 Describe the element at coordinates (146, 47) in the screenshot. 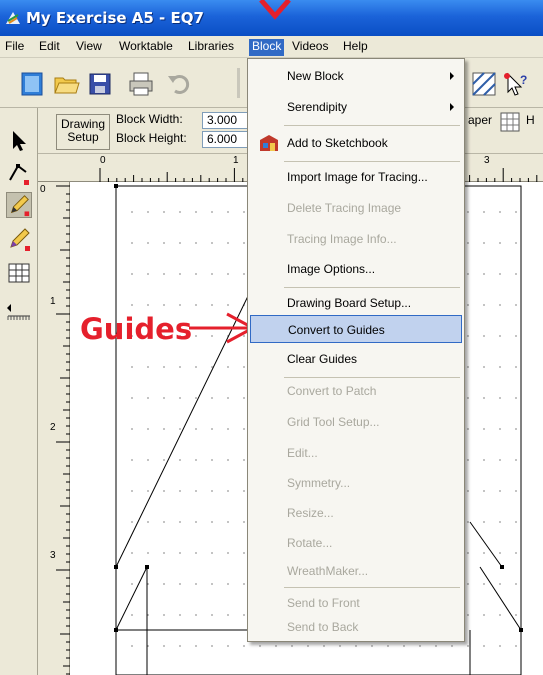

I see `menu-worktable: Worktable` at that location.